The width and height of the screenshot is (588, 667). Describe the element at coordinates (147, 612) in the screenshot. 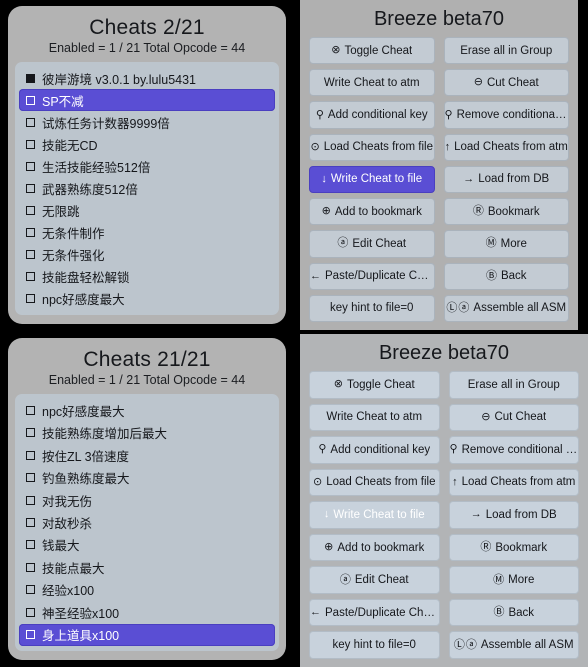

I see `cheat-list-item: 神圣经验x100` at that location.